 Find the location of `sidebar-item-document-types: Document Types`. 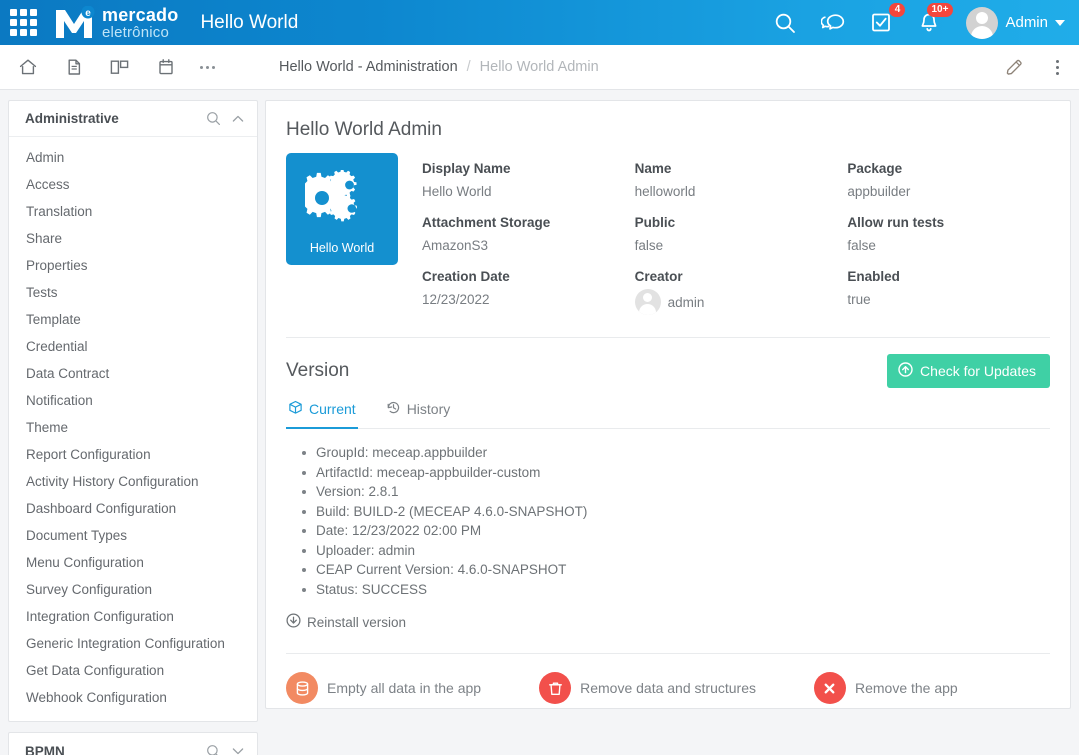

sidebar-item-document-types: Document Types is located at coordinates (133, 535).